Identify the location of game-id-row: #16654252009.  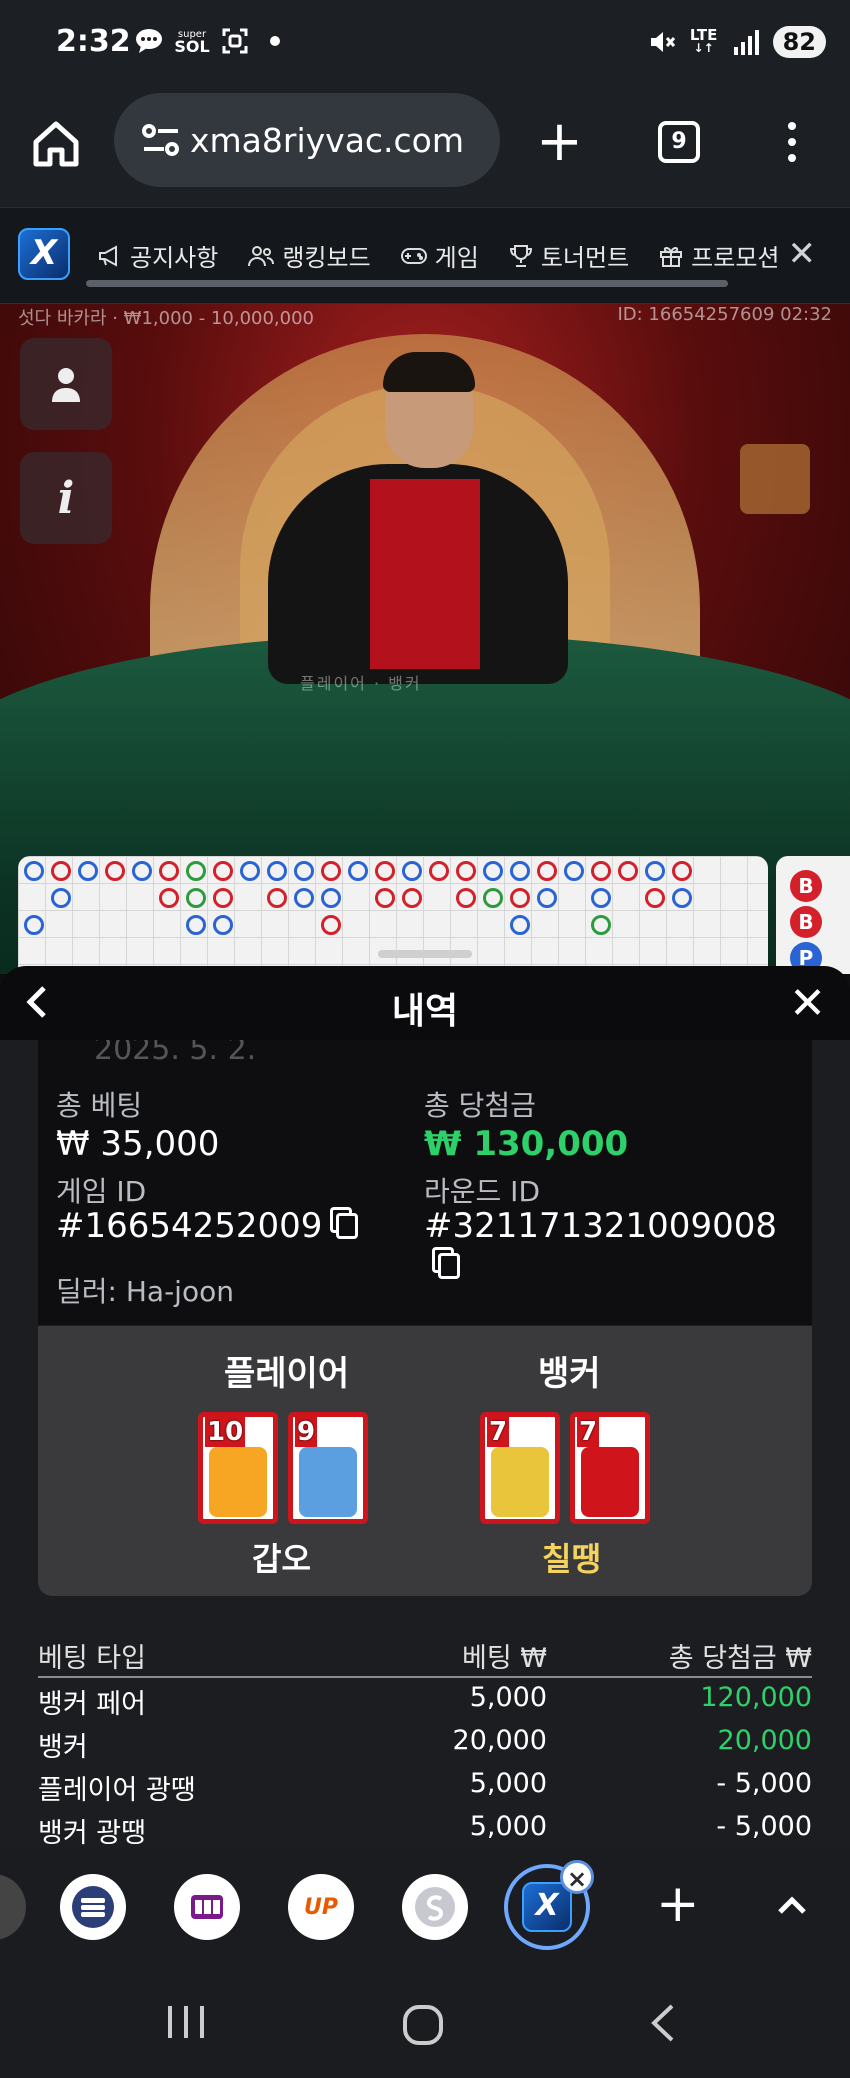
(207, 1226).